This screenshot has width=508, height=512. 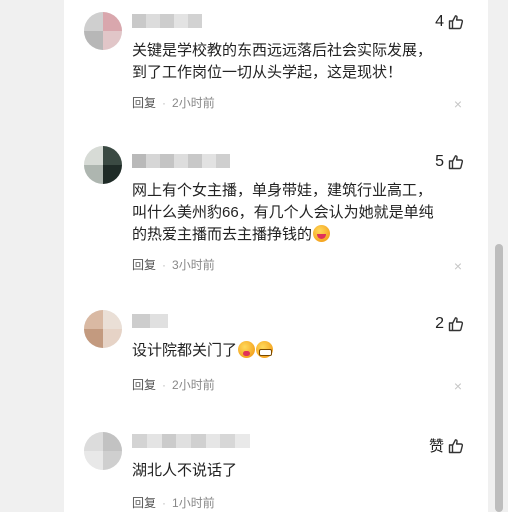 I want to click on timestamp: 1小时前, so click(x=193, y=503).